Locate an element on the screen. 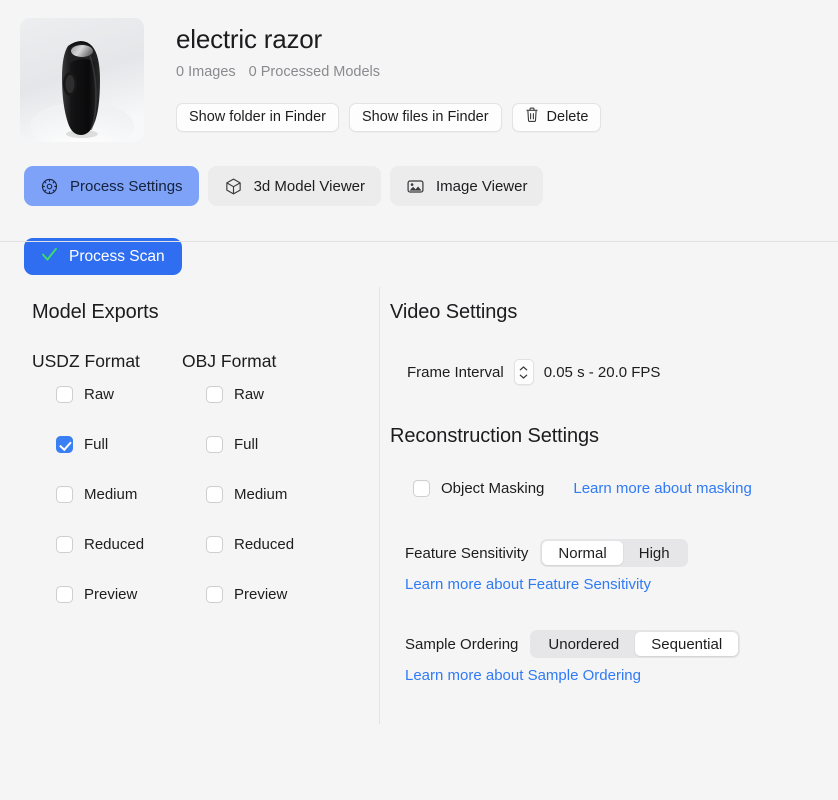 The height and width of the screenshot is (800, 838). tab-process-settings-label: Process Settings is located at coordinates (126, 186).